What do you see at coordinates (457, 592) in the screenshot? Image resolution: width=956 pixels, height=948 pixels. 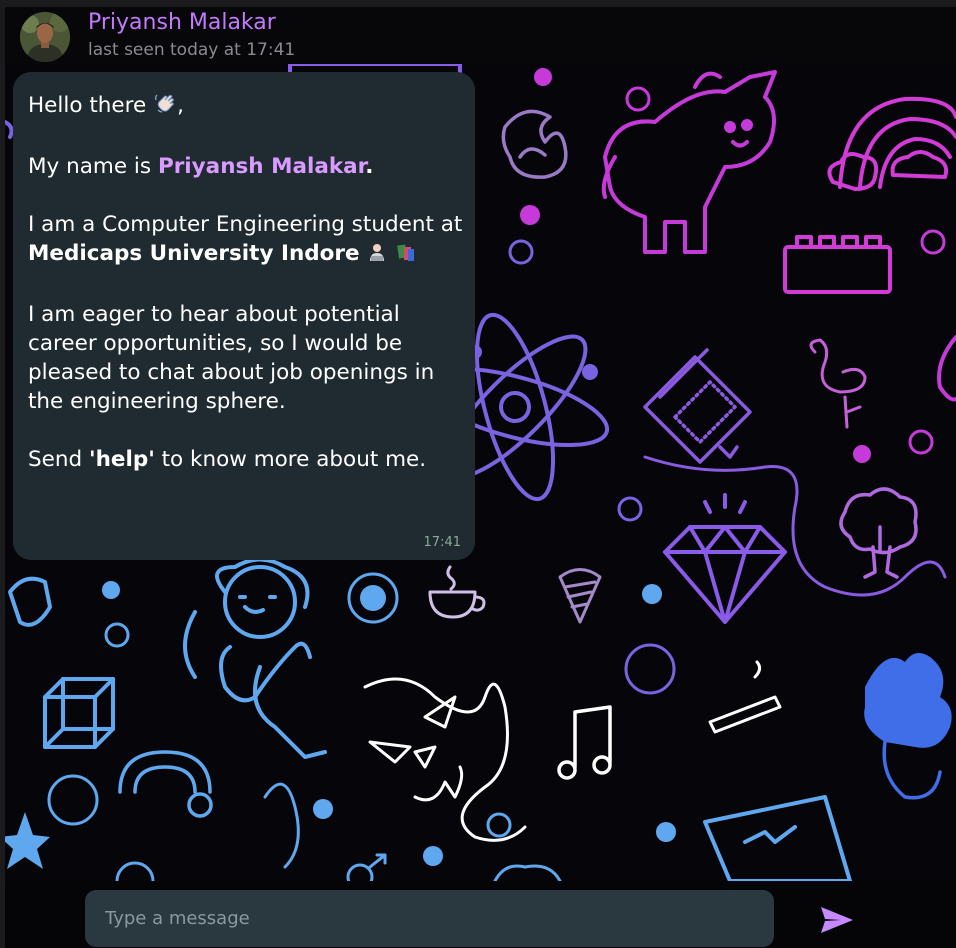 I see `cup-doodle` at bounding box center [457, 592].